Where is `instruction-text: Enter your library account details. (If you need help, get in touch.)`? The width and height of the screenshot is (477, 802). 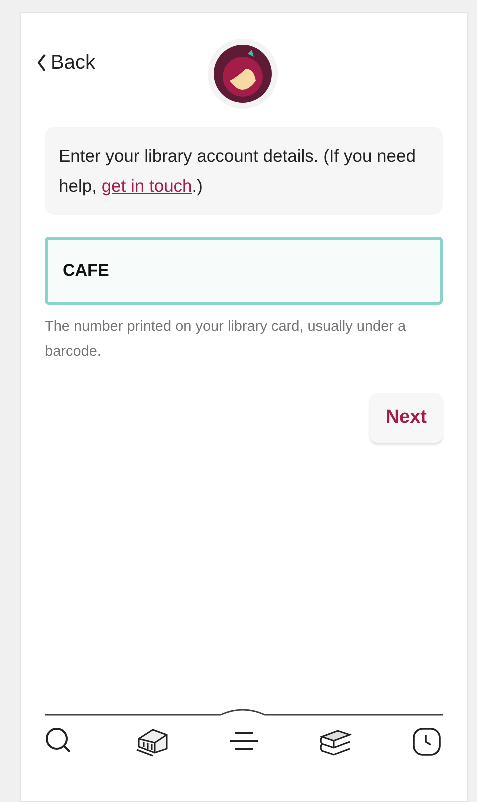
instruction-text: Enter your library account details. (If you need help, get in touch.) is located at coordinates (238, 171).